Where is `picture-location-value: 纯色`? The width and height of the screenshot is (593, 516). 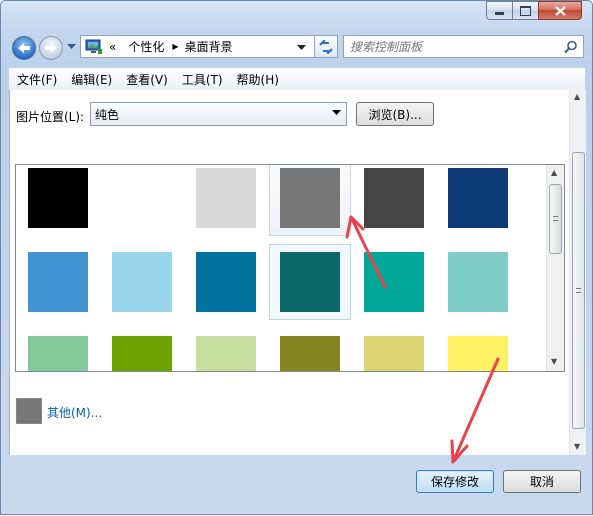 picture-location-value: 纯色 is located at coordinates (107, 114).